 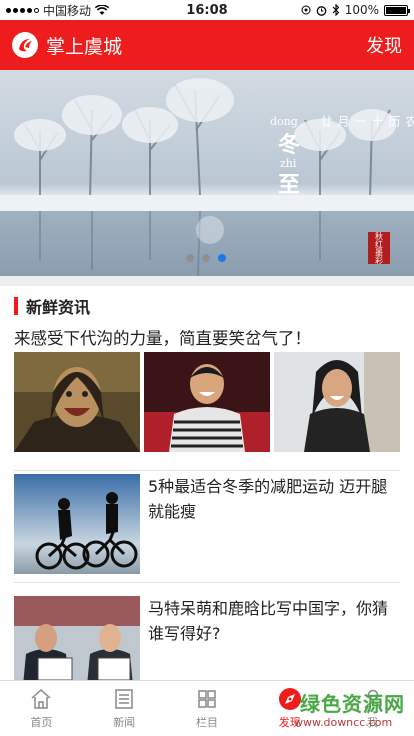 I want to click on tab-label: 栏目, so click(x=206, y=722).